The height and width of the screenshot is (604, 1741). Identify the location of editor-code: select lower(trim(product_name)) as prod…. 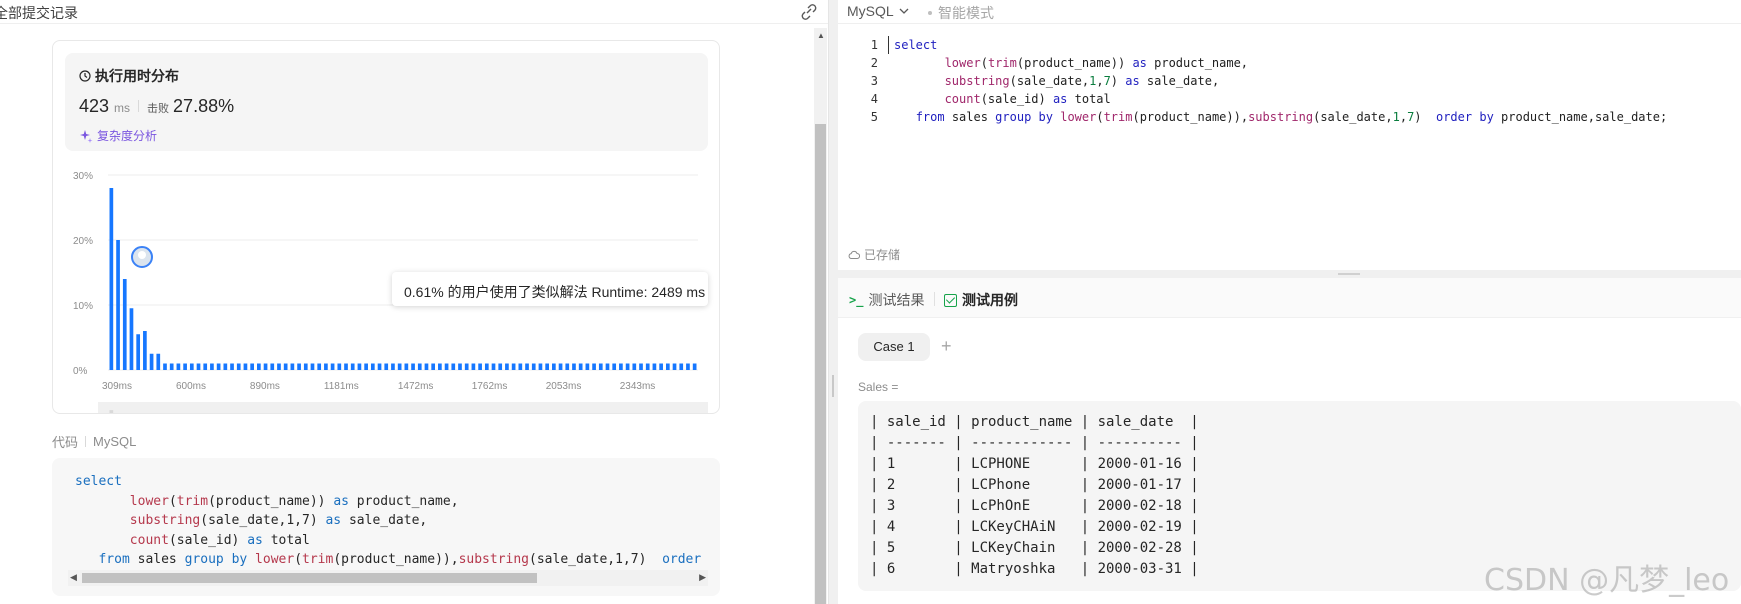
(1280, 81).